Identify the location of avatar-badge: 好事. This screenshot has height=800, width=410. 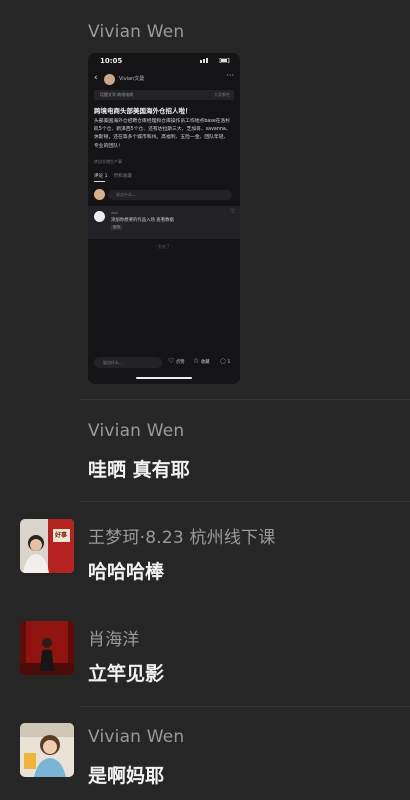
(61, 535).